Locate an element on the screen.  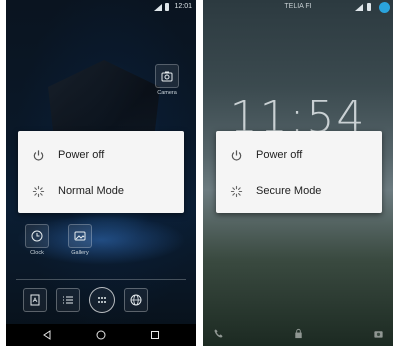
clock-icon is located at coordinates (37, 236).